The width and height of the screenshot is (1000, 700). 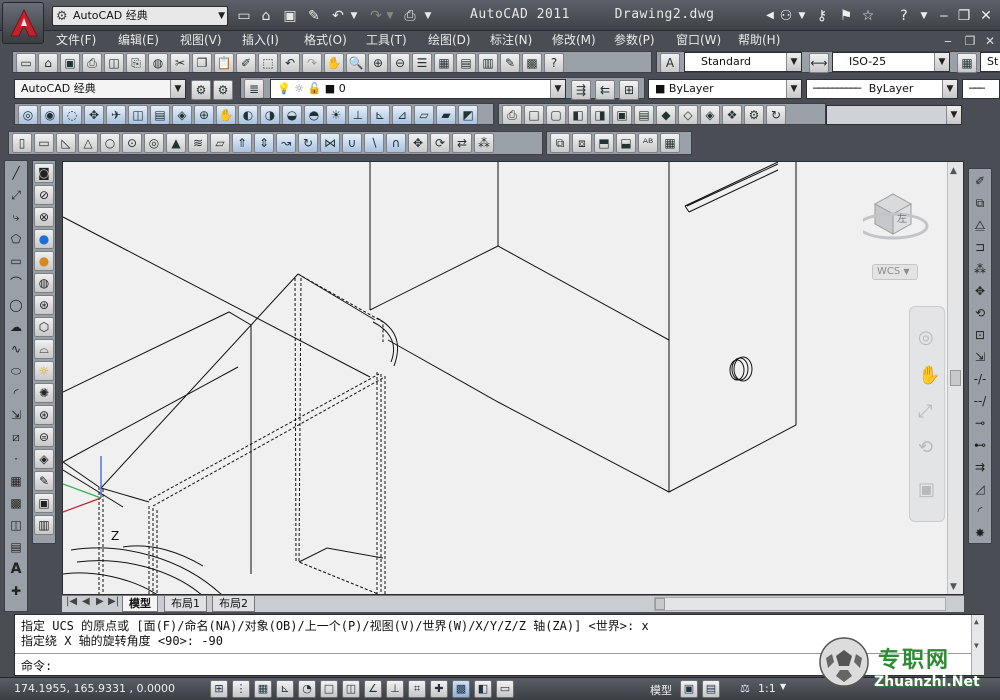 What do you see at coordinates (325, 40) in the screenshot?
I see `menu-format: 格式(O)` at bounding box center [325, 40].